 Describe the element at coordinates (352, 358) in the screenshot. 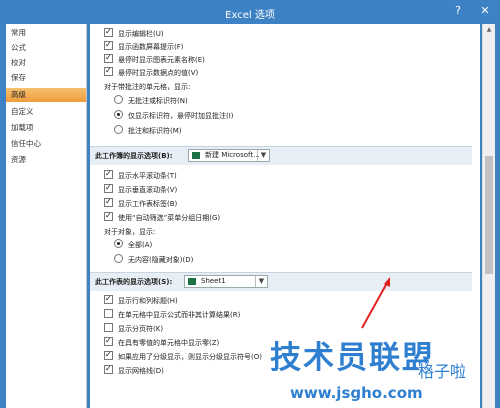

I see `watermark-logo: 技术员联盟` at that location.